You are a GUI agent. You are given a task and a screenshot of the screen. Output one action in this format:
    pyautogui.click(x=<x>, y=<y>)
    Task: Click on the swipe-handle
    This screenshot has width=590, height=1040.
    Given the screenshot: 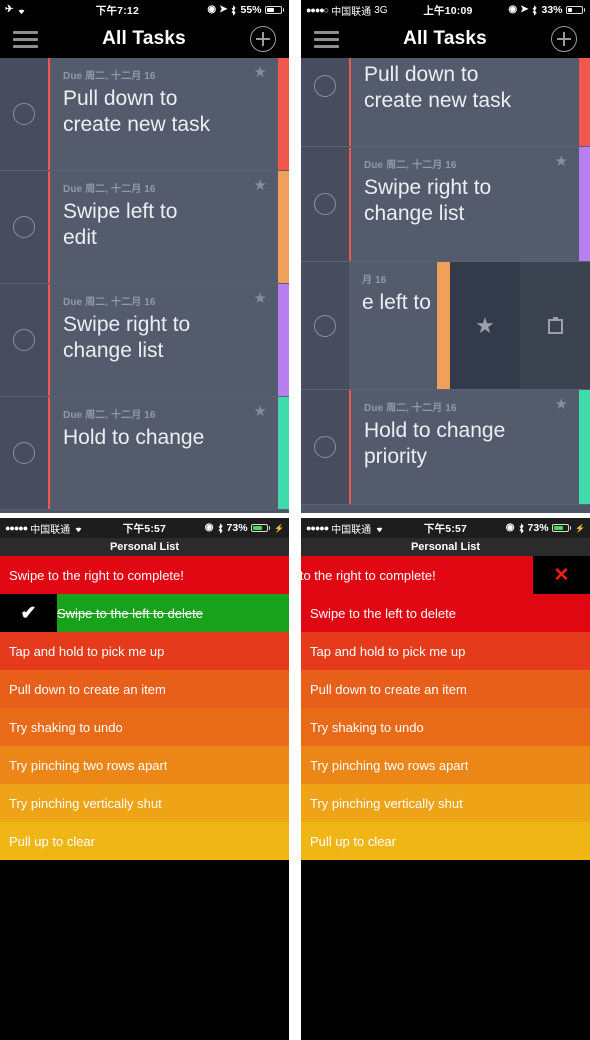 What is the action you would take?
    pyautogui.click(x=443, y=325)
    